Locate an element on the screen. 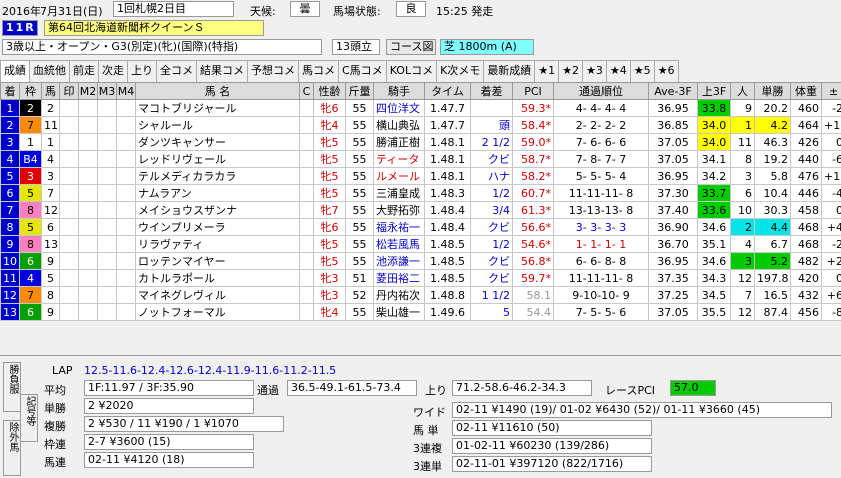  silks-button: 勝負服 is located at coordinates (12, 387).